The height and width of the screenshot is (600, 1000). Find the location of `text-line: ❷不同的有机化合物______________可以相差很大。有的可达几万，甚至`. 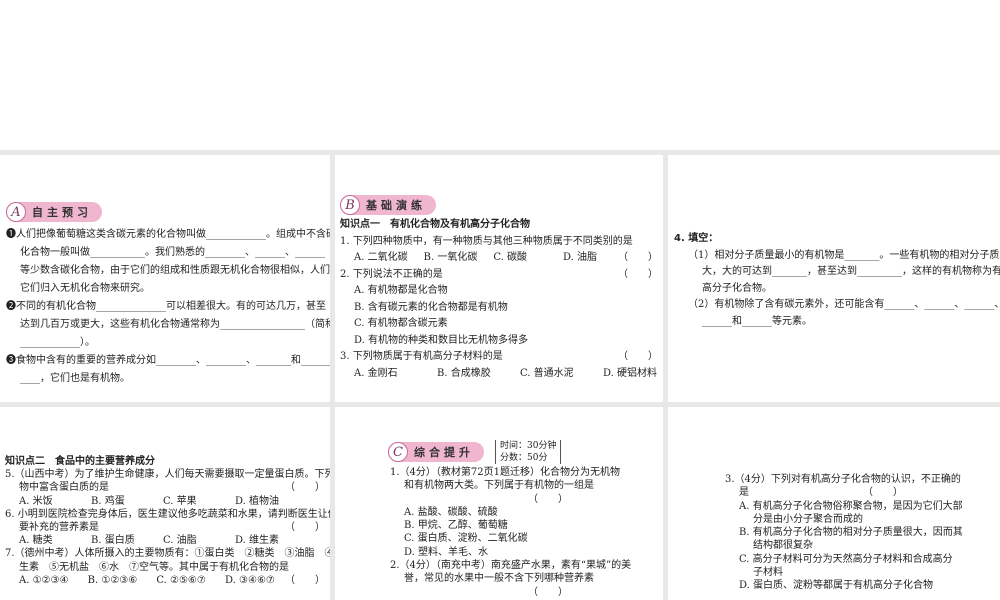

text-line: ❷不同的有机化合物______________可以相差很大。有的可达几万，甚至 is located at coordinates (166, 306).